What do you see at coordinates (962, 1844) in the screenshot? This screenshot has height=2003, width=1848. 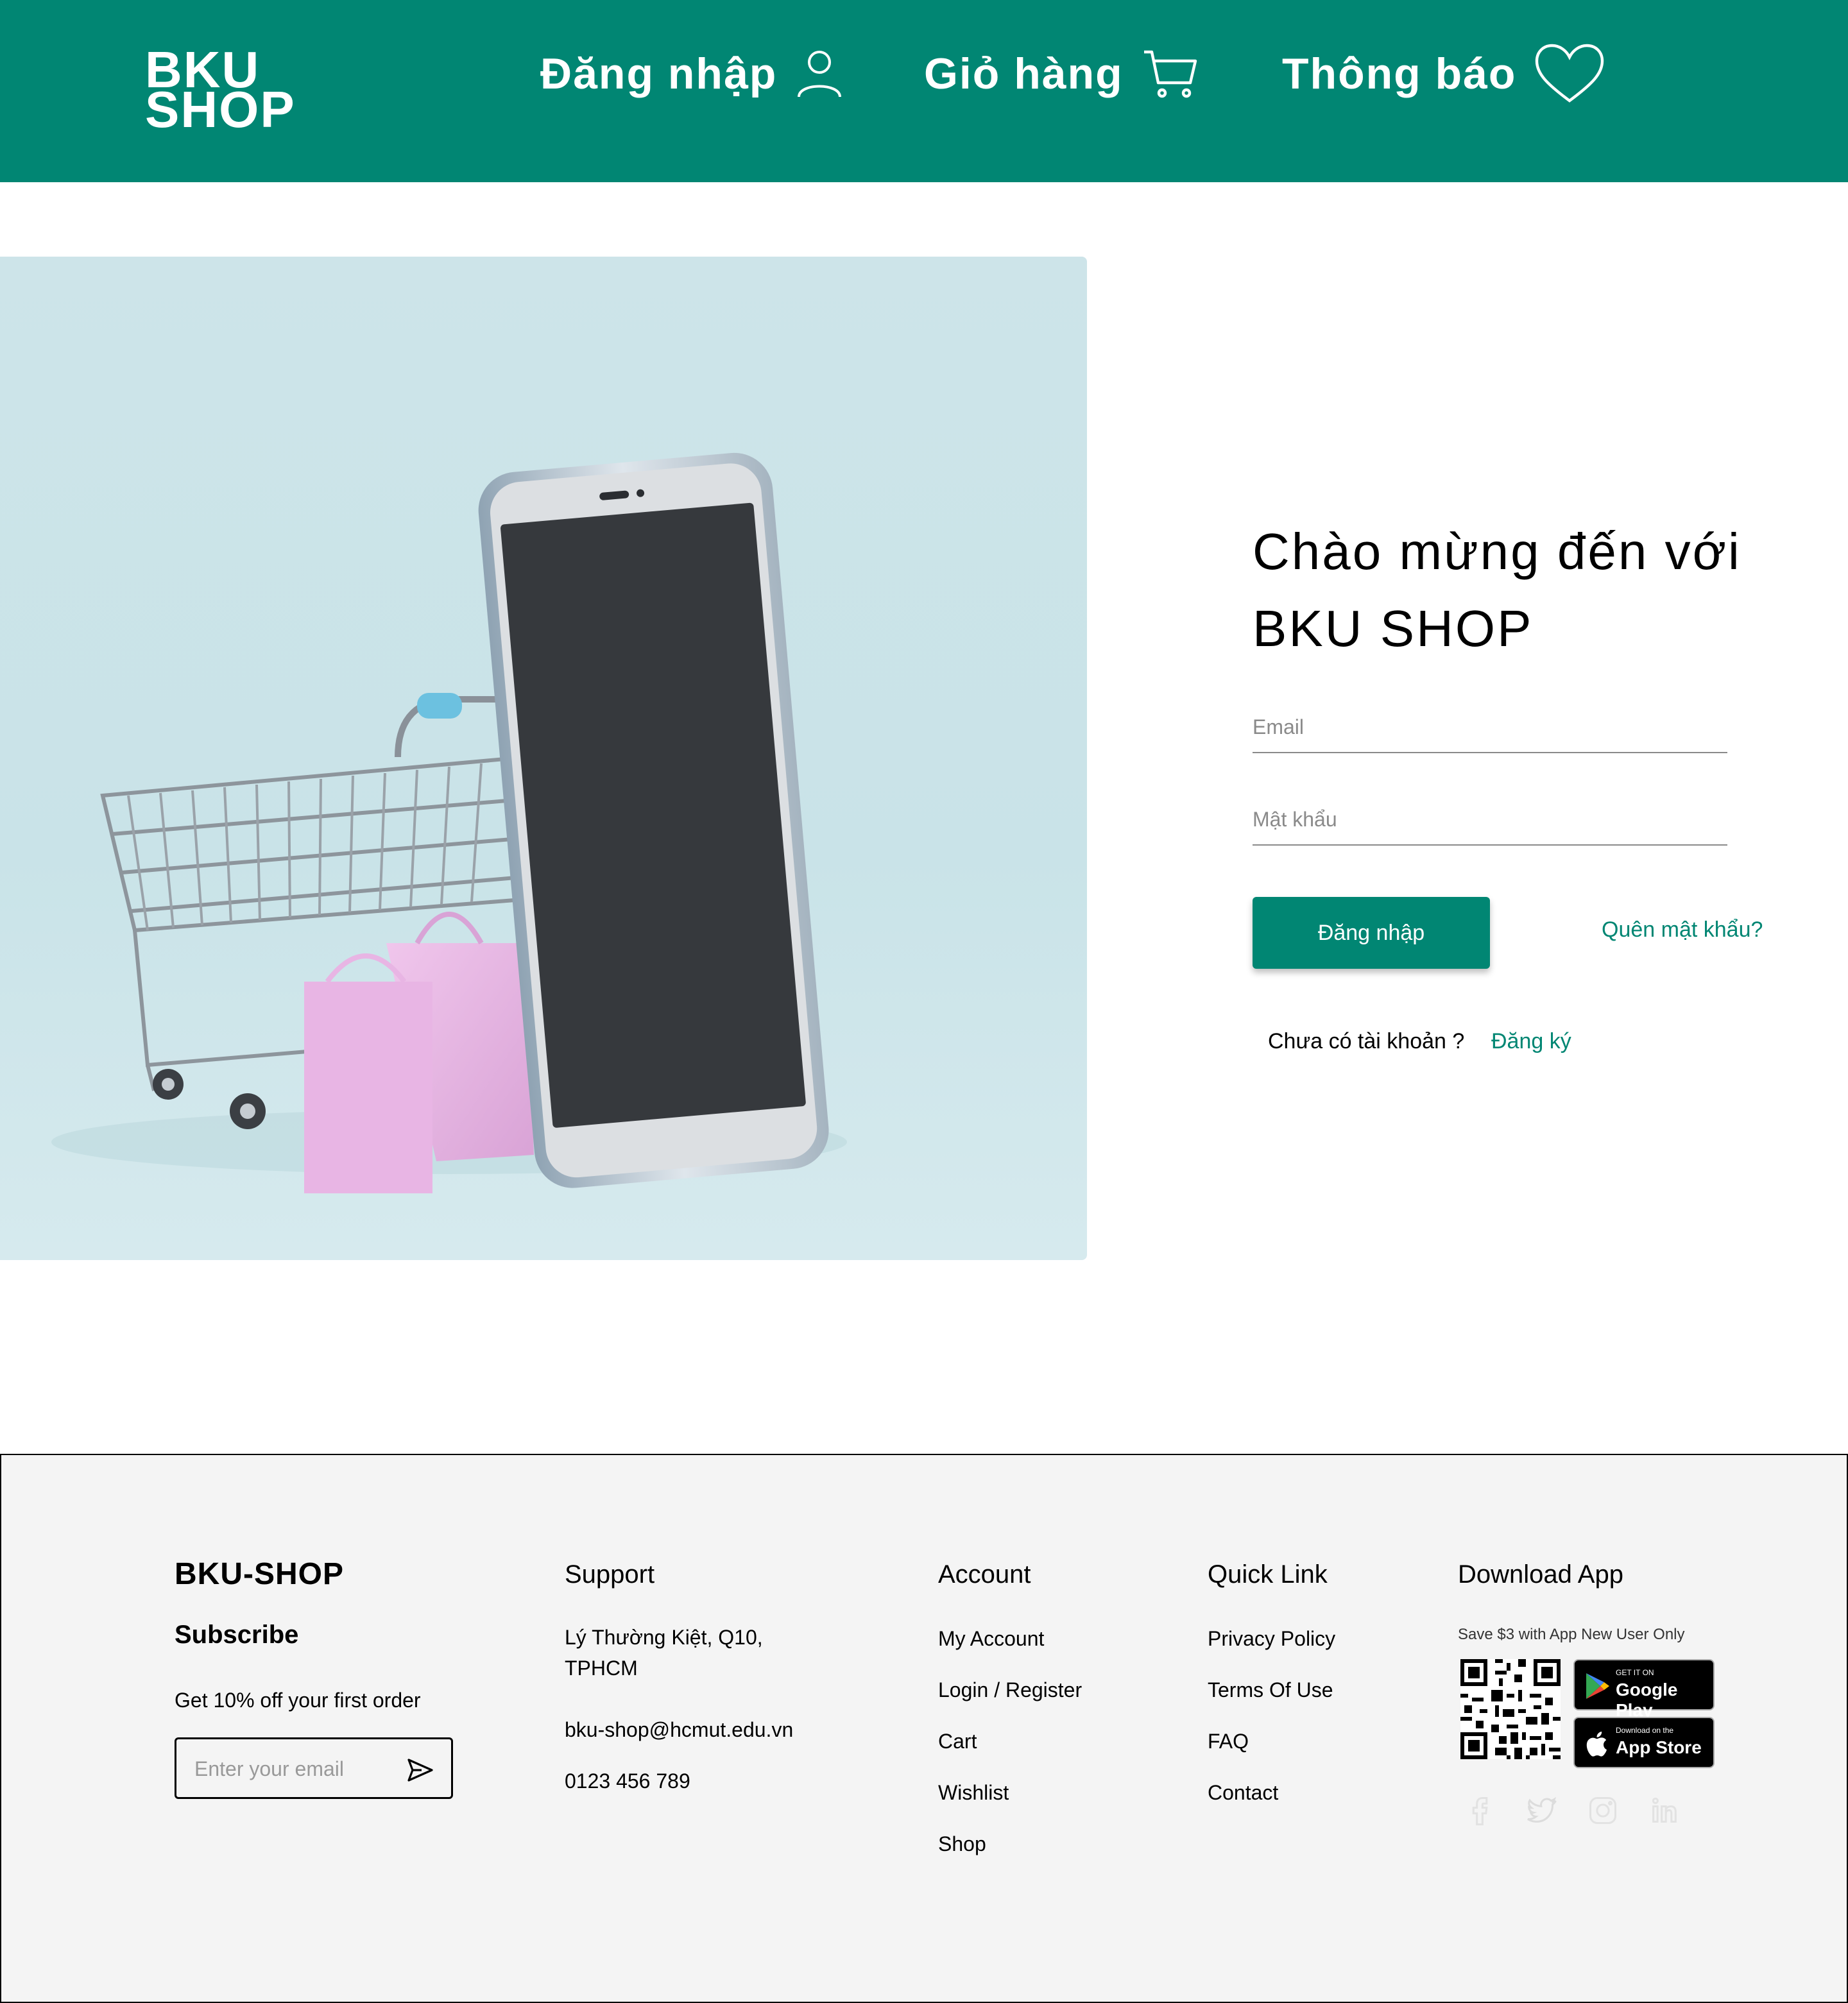 I see `footer-link-shop: Shop` at bounding box center [962, 1844].